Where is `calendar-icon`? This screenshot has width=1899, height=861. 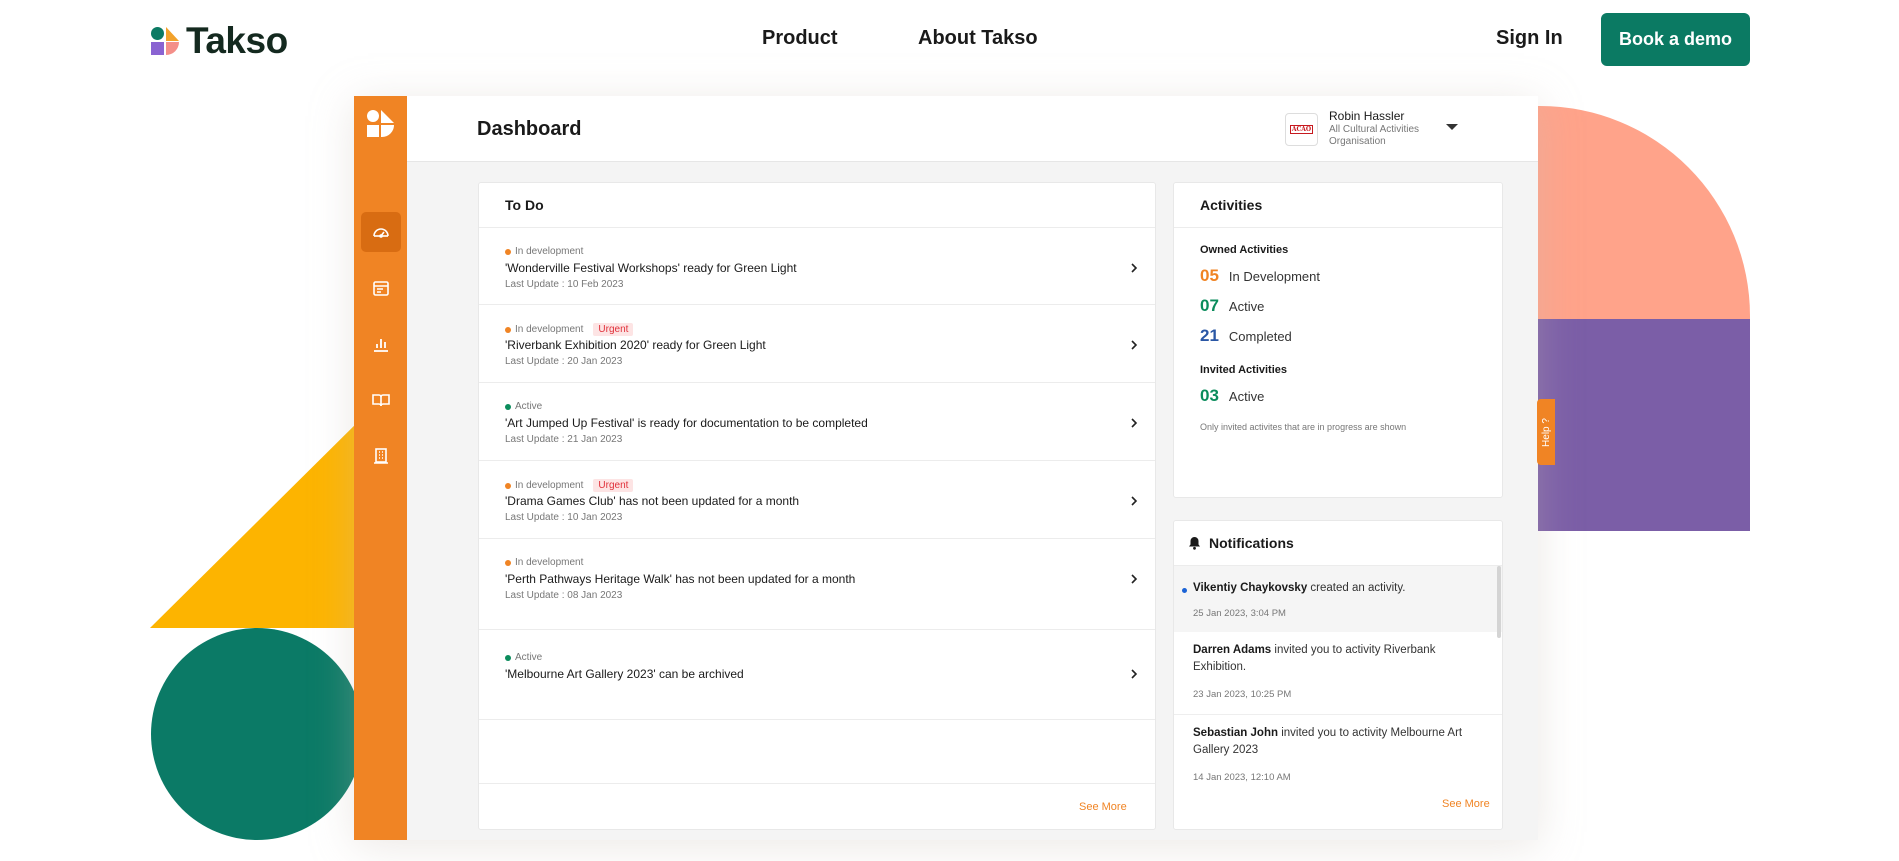 calendar-icon is located at coordinates (381, 288).